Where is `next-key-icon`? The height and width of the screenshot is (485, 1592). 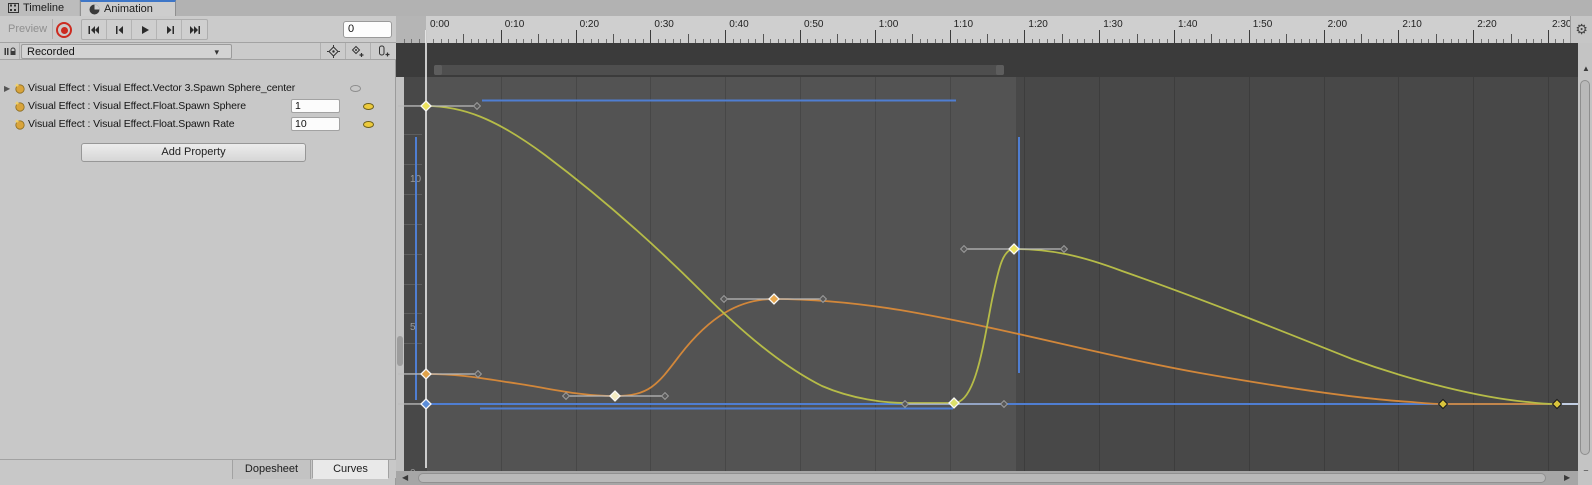 next-key-icon is located at coordinates (170, 29).